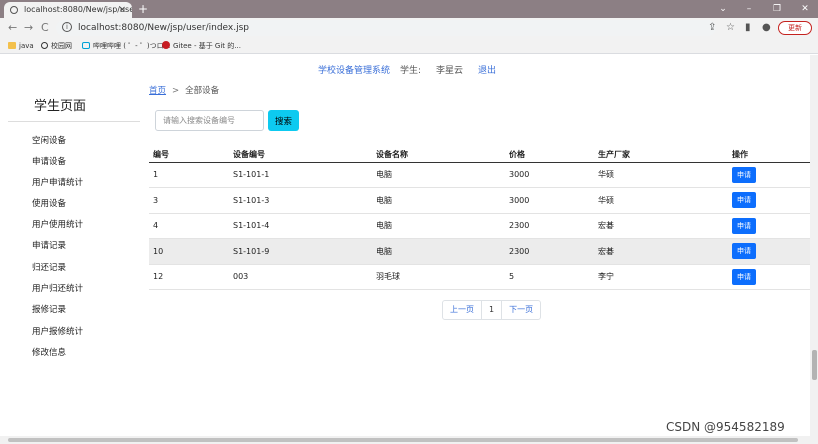 The image size is (818, 444). Describe the element at coordinates (49, 162) in the screenshot. I see `sidebar-item-apply-device: 申请设备` at that location.